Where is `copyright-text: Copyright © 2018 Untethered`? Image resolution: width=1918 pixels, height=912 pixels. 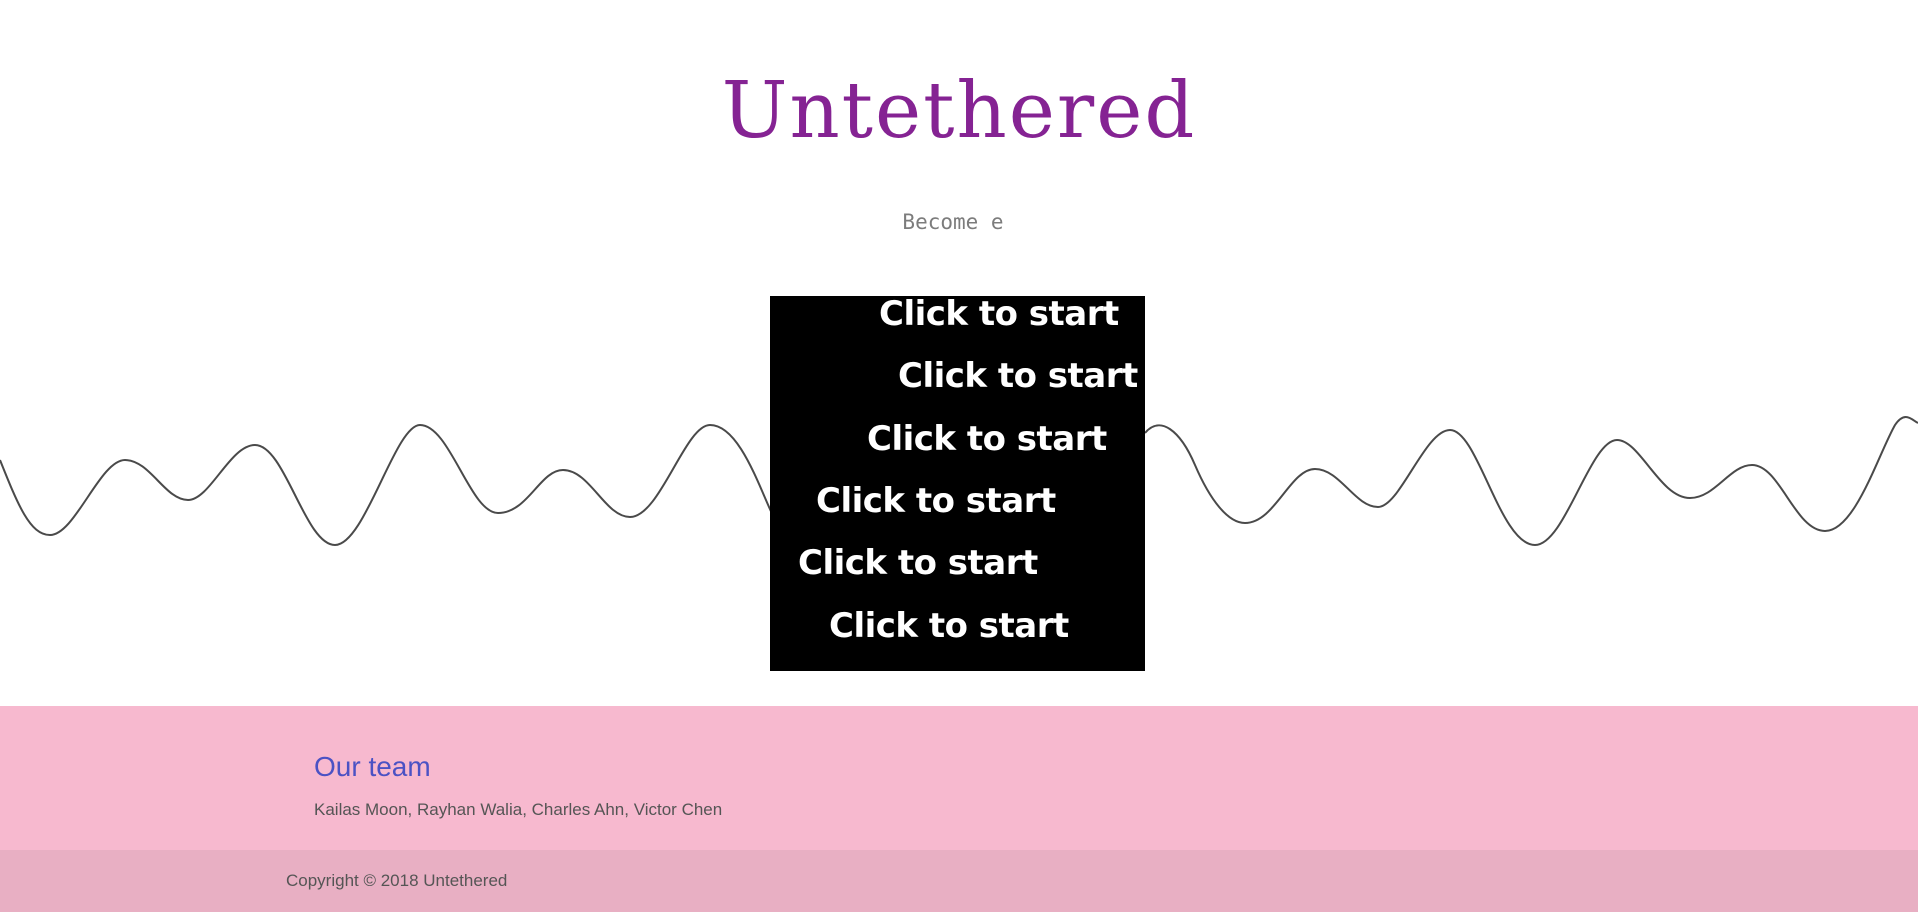 copyright-text: Copyright © 2018 Untethered is located at coordinates (397, 880).